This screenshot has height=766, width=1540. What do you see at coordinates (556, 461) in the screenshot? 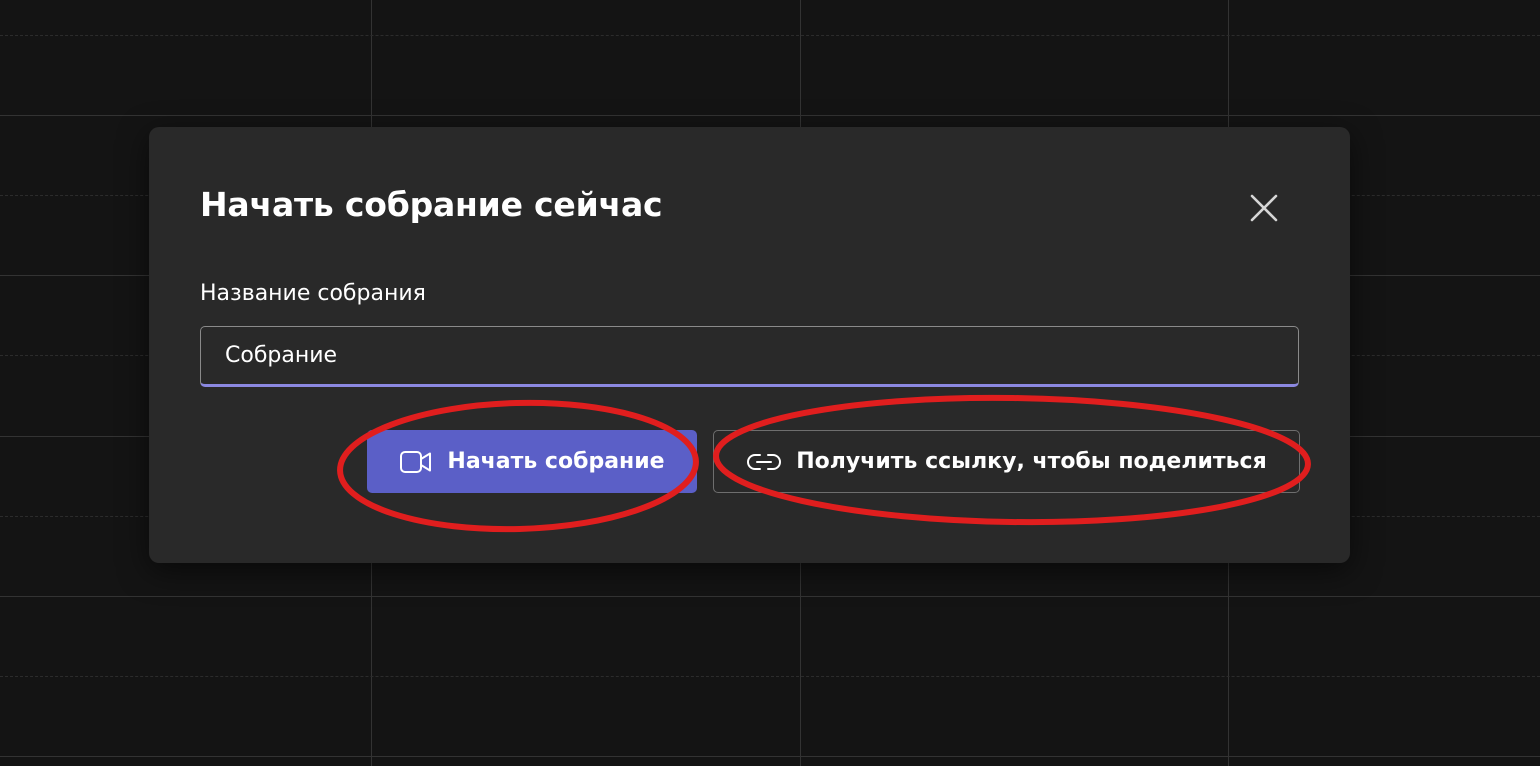
I see `start-meeting-label: Начать собрание` at bounding box center [556, 461].